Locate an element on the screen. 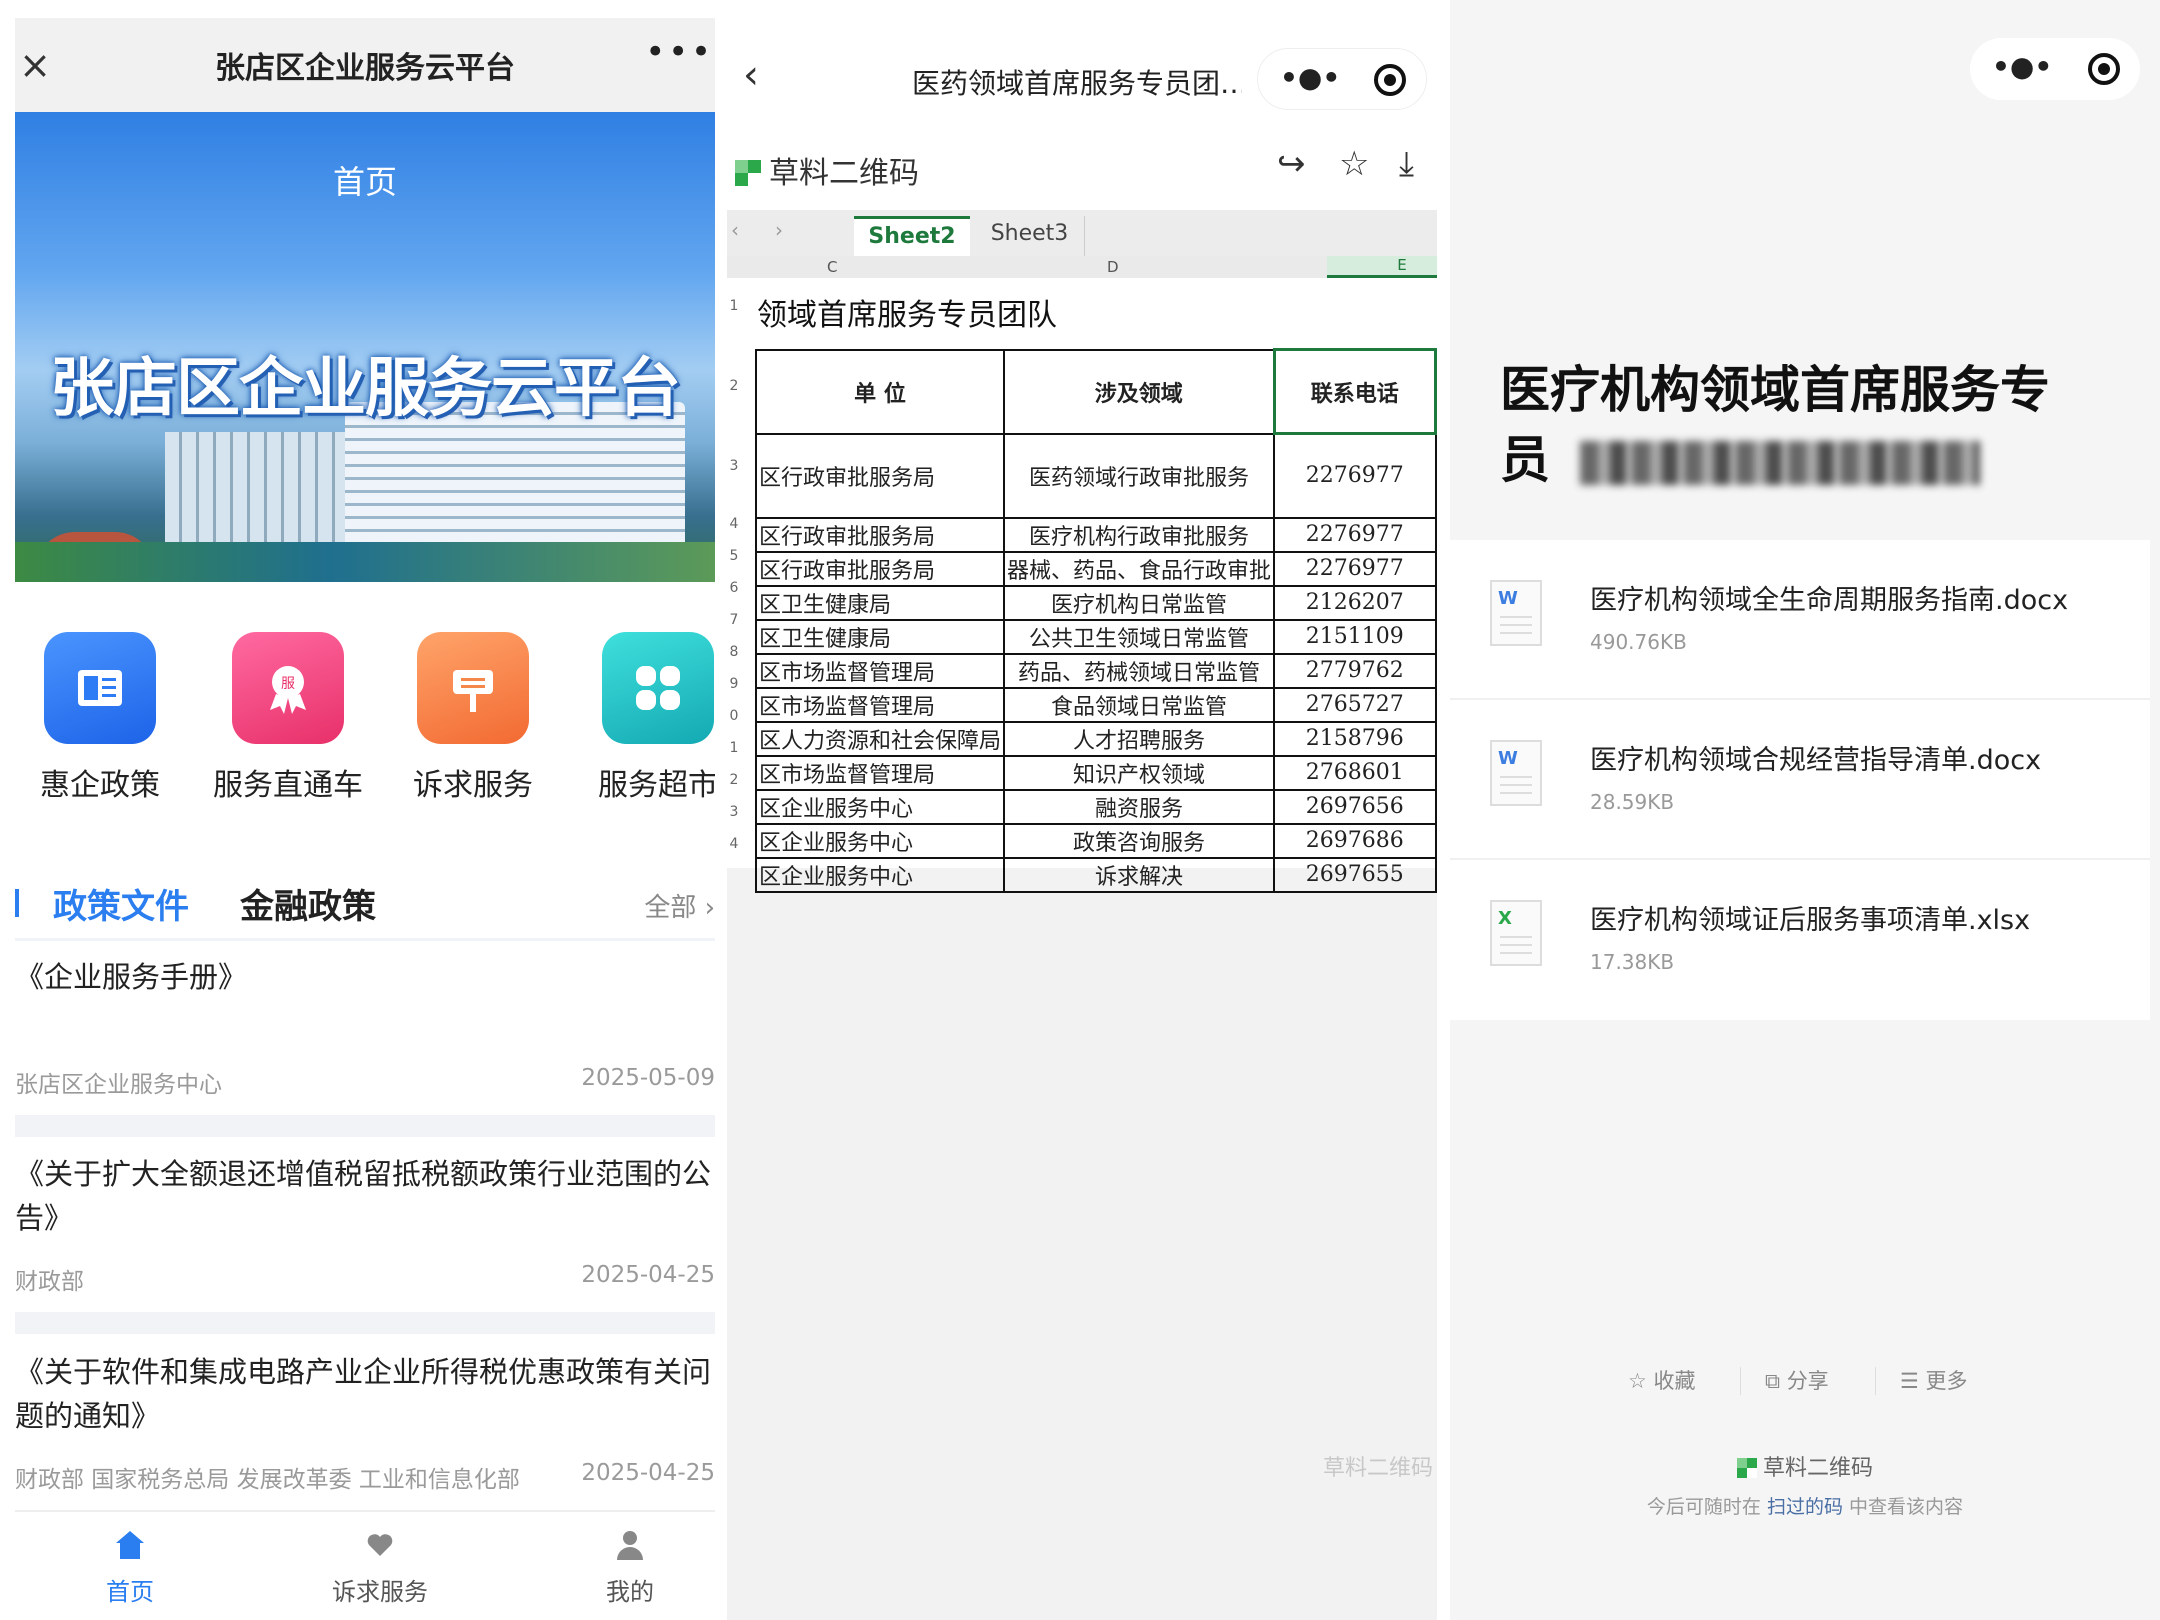 The image size is (2160, 1620). table-cell: 2697656 is located at coordinates (1355, 806).